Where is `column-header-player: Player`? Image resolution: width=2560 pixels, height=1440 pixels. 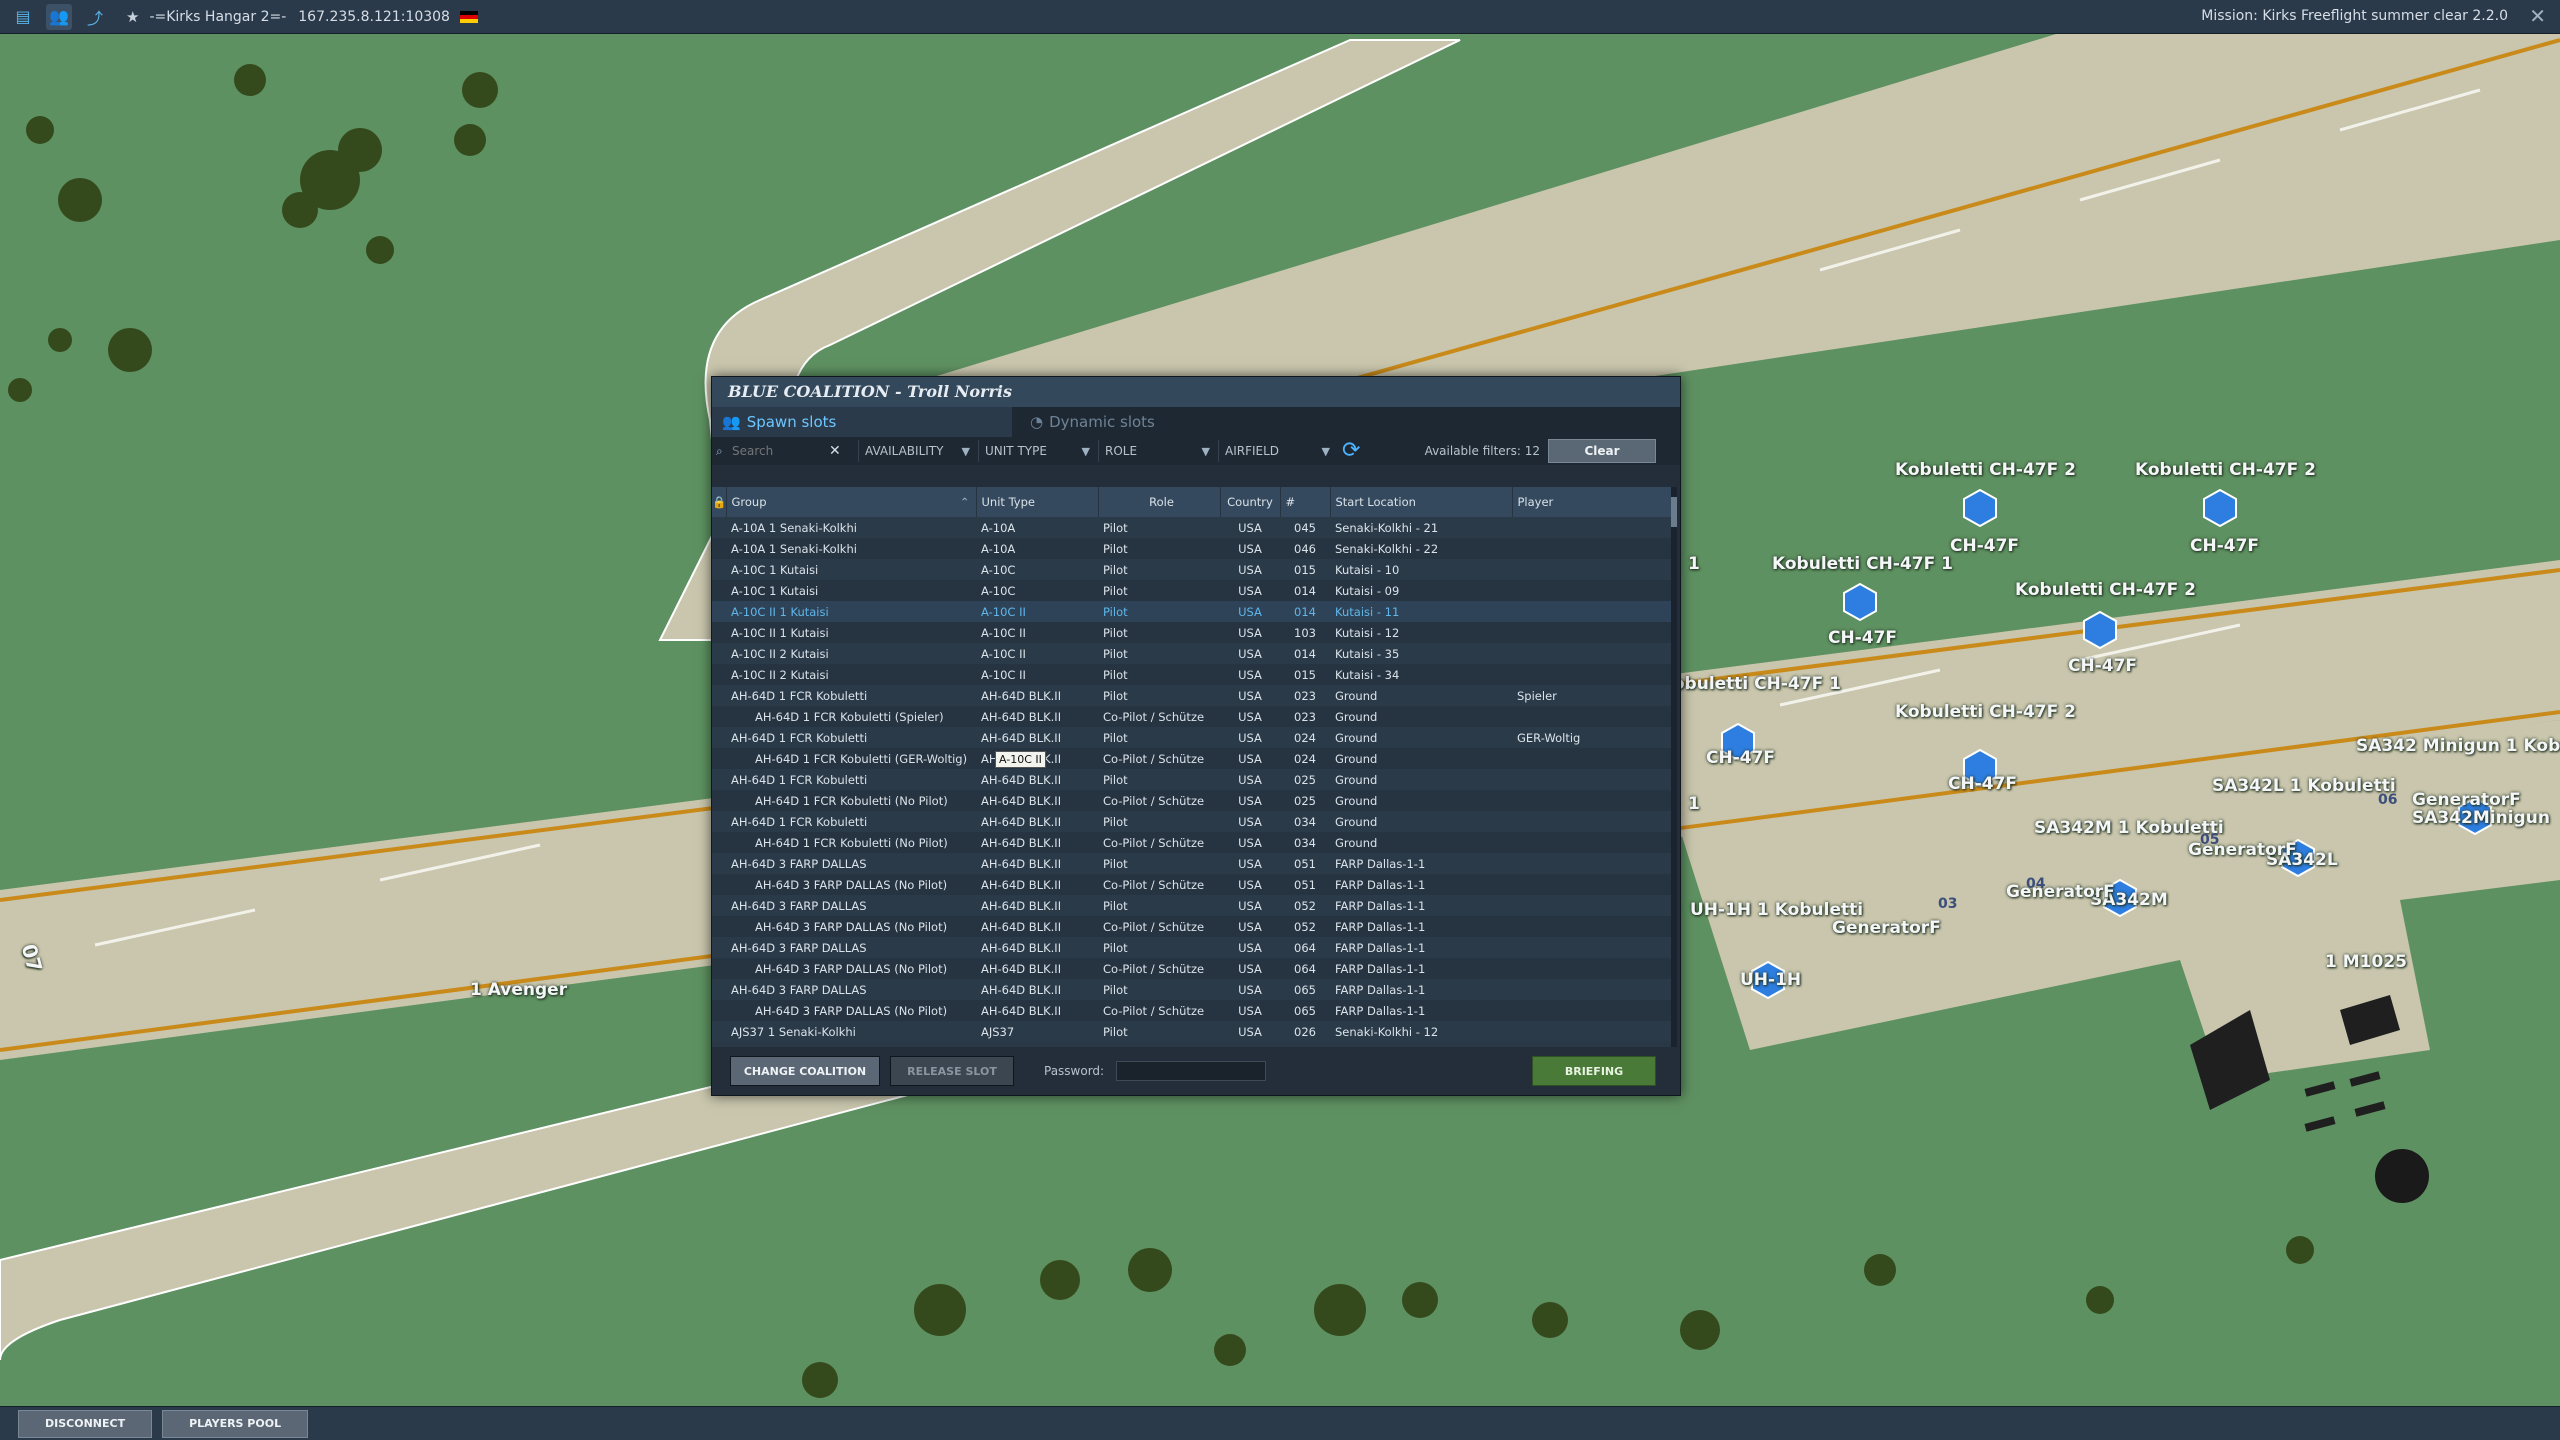 column-header-player: Player is located at coordinates (1592, 502).